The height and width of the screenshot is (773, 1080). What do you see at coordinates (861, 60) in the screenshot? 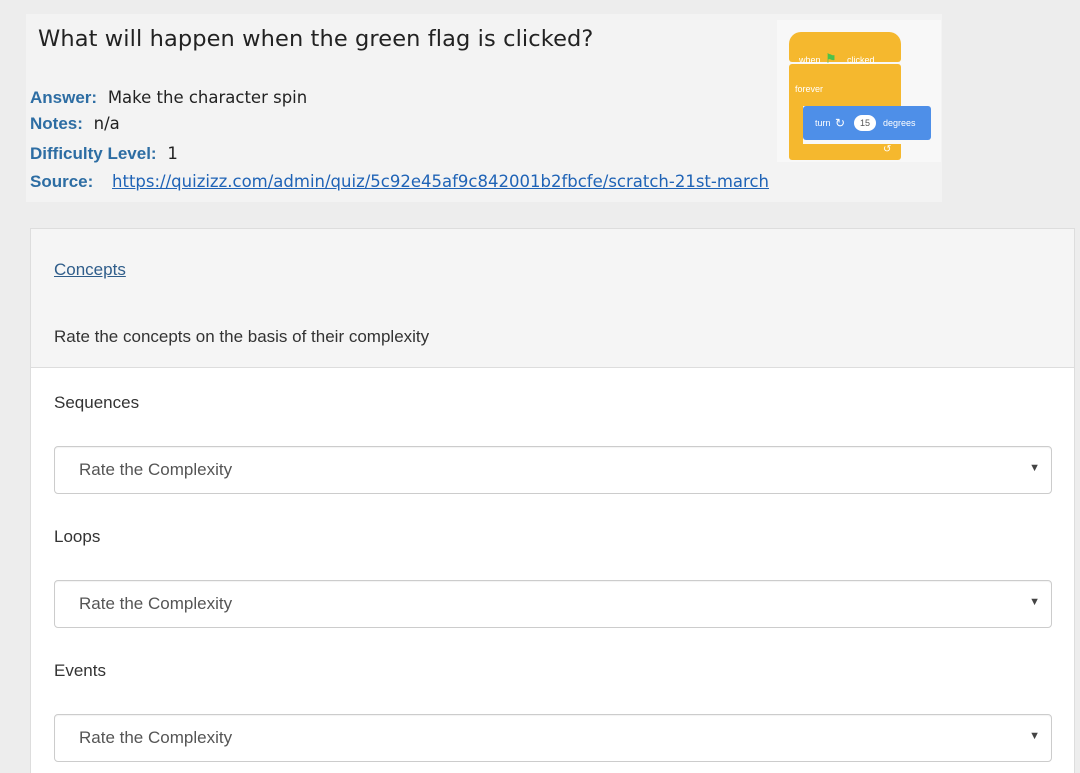
I see `clicked-text: clicked` at bounding box center [861, 60].